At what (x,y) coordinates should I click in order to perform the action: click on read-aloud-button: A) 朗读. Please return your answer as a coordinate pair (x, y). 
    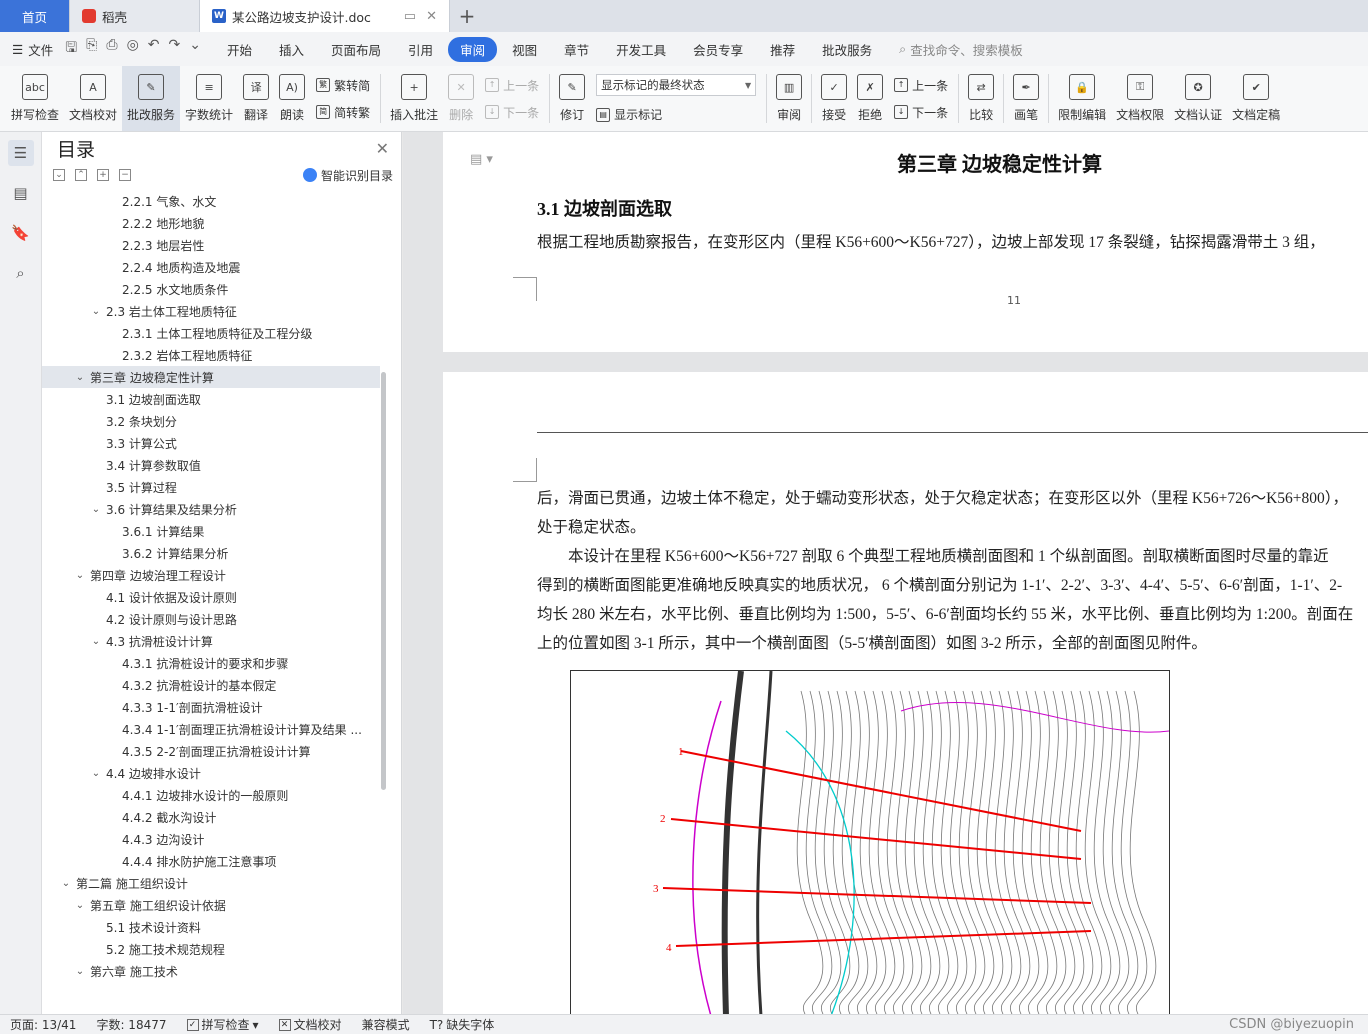
    Looking at the image, I should click on (292, 98).